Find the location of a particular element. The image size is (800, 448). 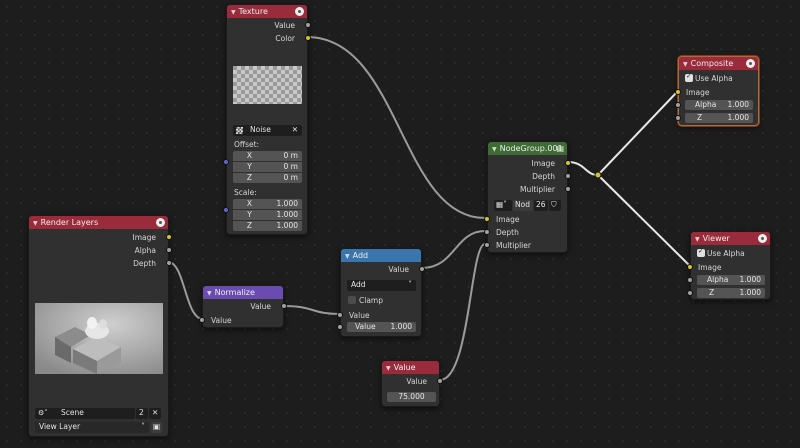

shield-icon: ⛉ is located at coordinates (554, 204).